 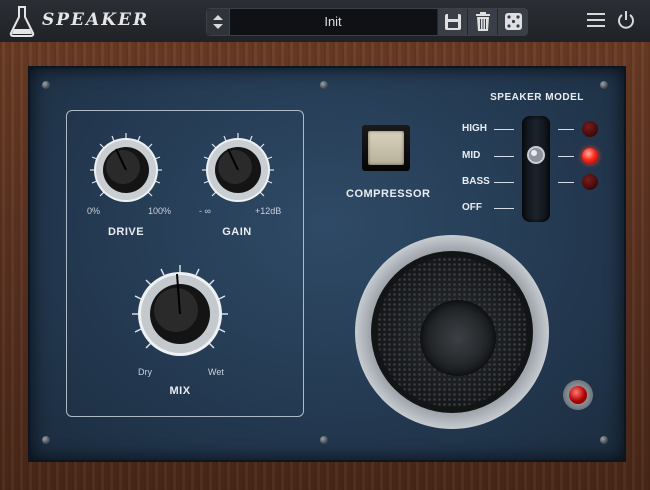 I want to click on gain-knob, so click(x=238, y=170).